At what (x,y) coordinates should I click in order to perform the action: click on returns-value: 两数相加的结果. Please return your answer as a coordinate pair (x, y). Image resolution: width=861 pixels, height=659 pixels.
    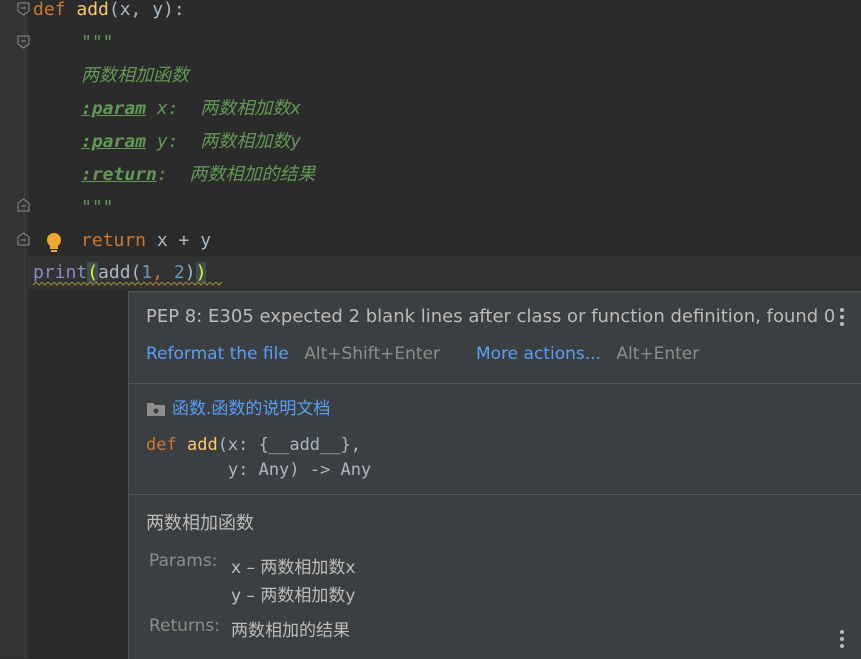
    Looking at the image, I should click on (290, 631).